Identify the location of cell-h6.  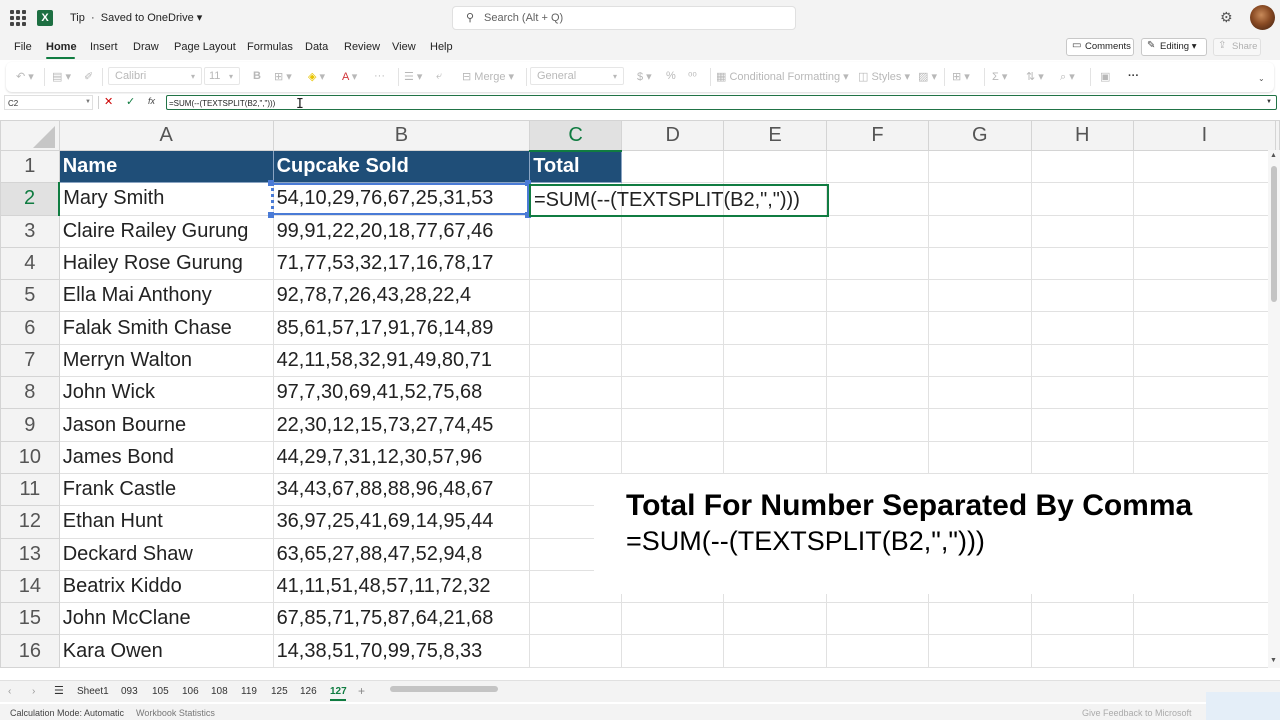
(1082, 328).